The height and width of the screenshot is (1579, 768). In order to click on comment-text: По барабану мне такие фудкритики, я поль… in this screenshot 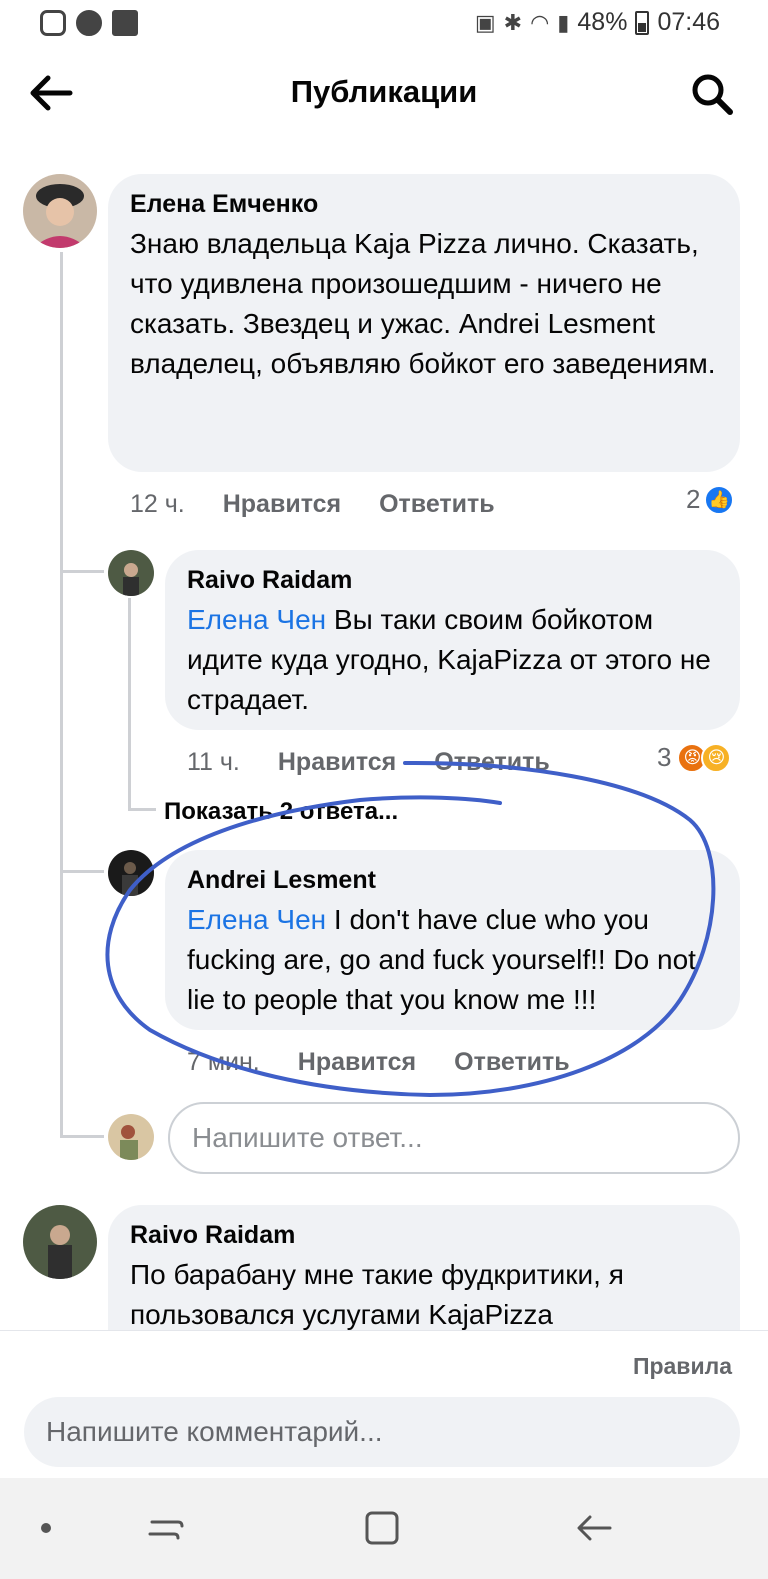, I will do `click(377, 1294)`.